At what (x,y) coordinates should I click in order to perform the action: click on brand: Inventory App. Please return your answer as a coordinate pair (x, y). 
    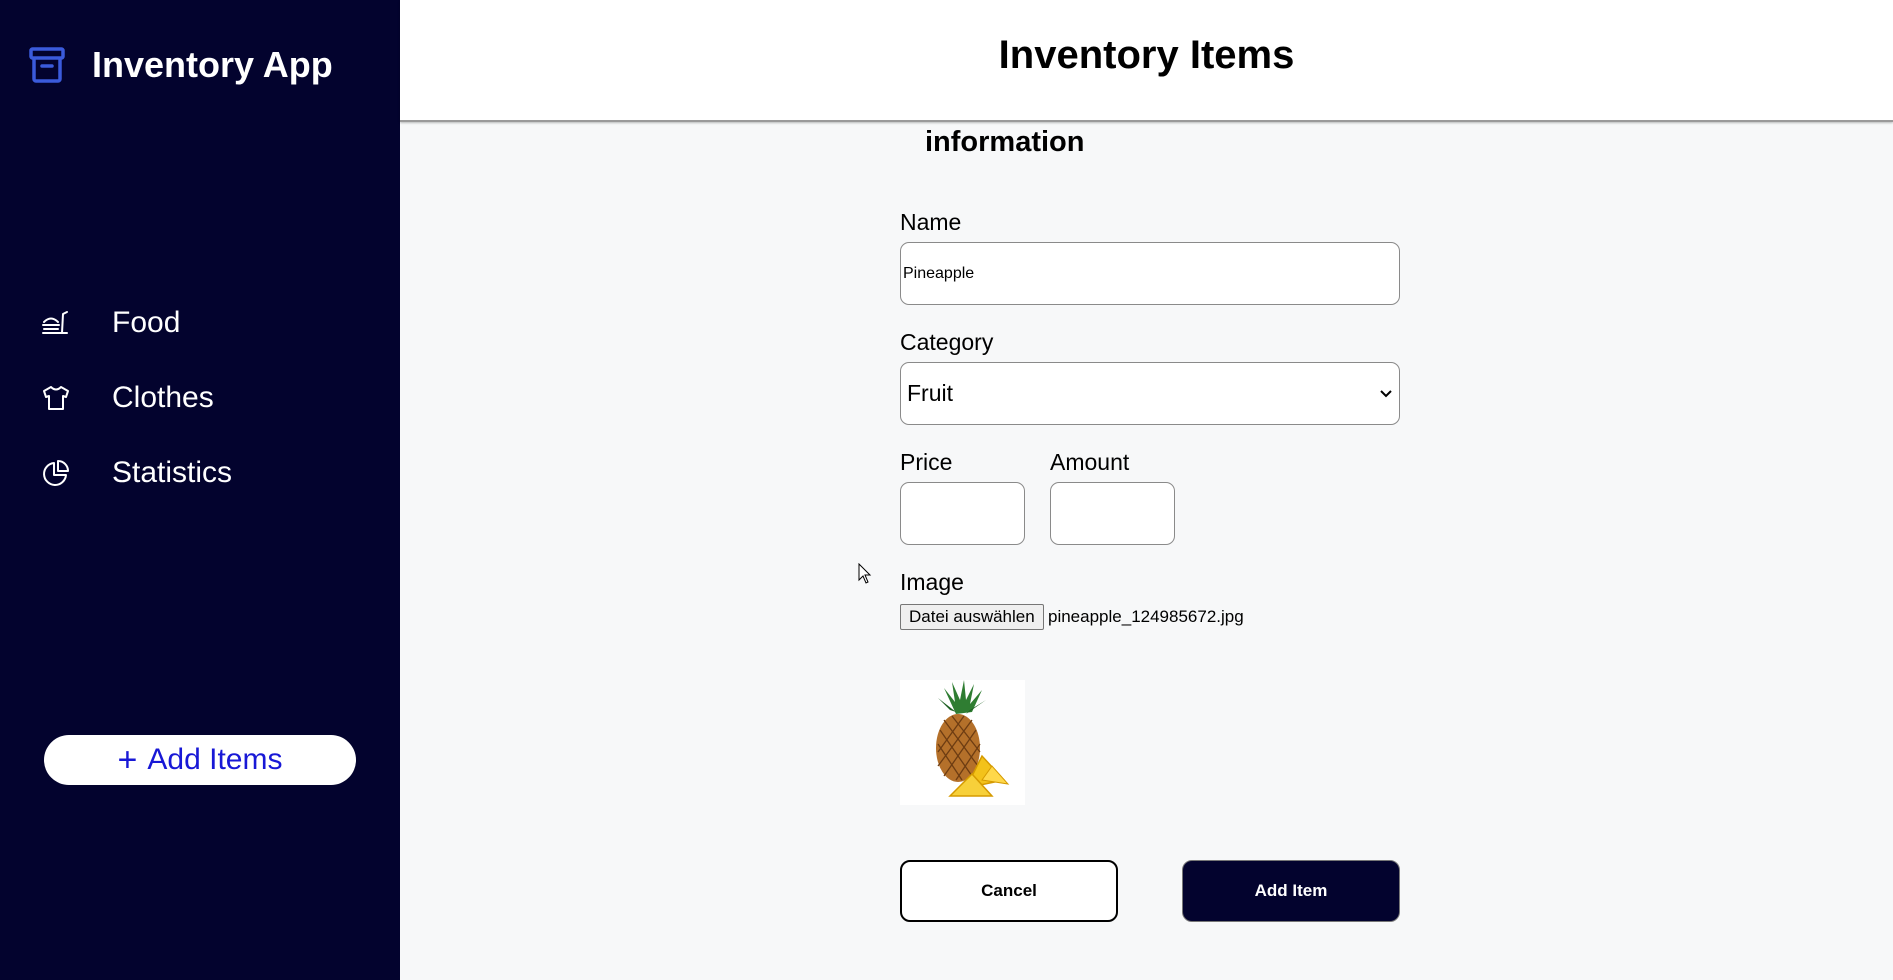
    Looking at the image, I should click on (180, 65).